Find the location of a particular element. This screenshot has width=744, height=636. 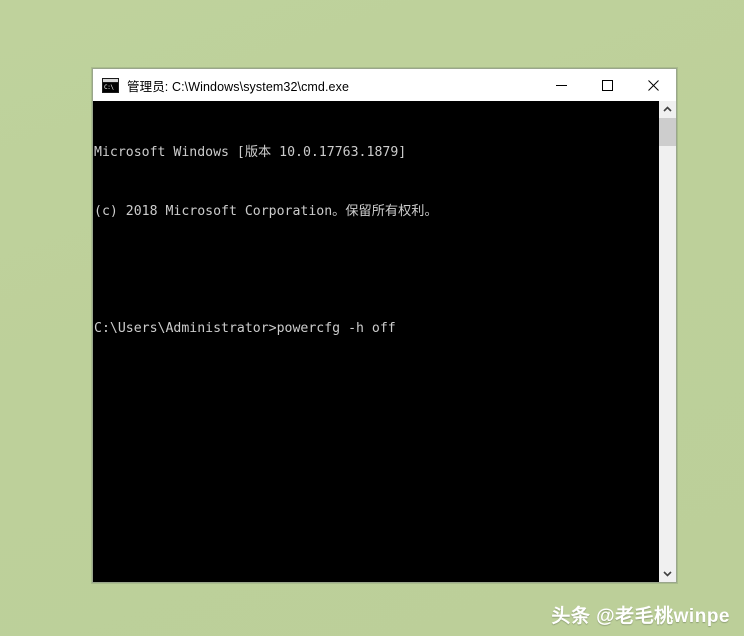

maximize-icon is located at coordinates (607, 85).